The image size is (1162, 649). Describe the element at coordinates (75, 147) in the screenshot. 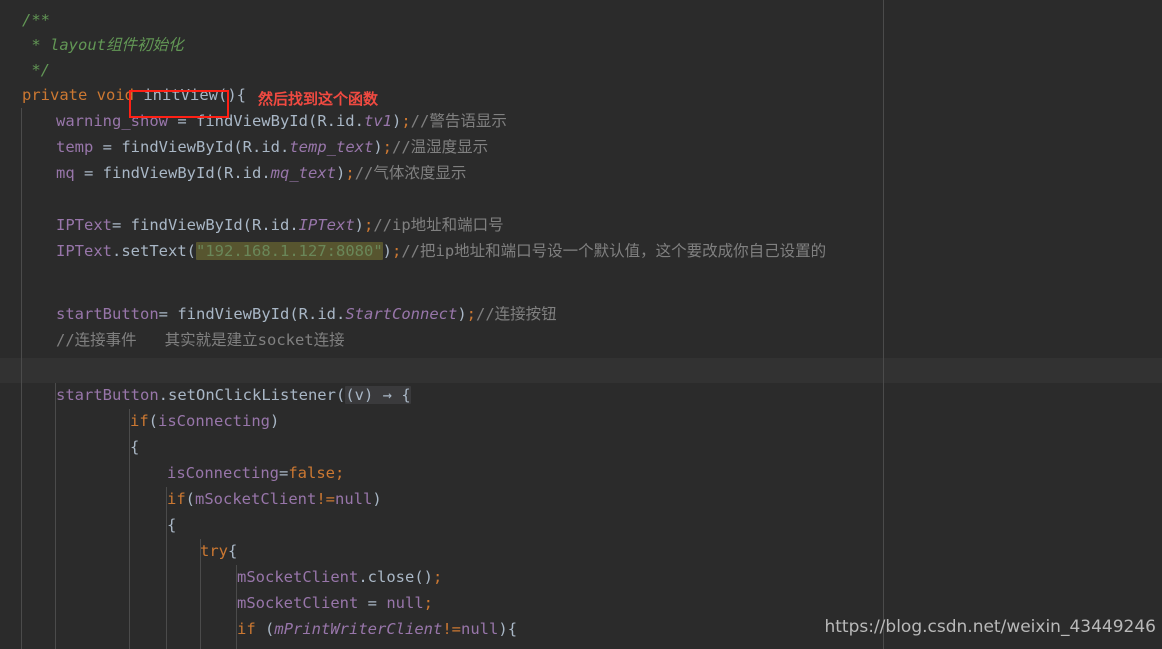

I see `code-token: temp` at that location.